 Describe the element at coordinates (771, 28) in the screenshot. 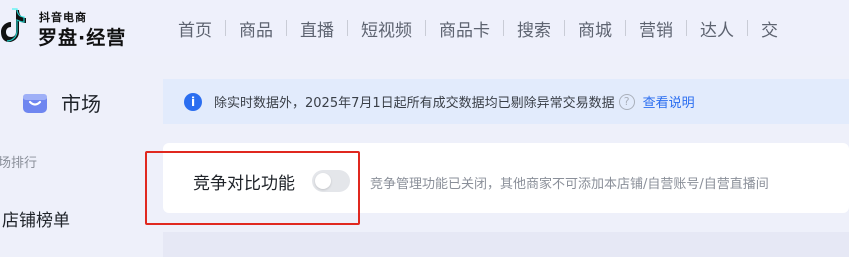

I see `nav-item-truncated: 交` at that location.